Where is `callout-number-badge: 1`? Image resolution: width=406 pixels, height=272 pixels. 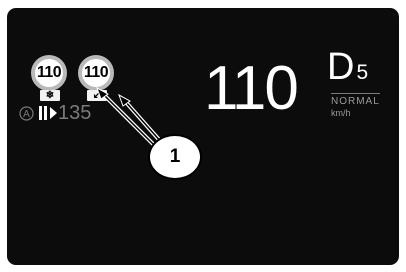
callout-number-badge: 1 is located at coordinates (175, 157).